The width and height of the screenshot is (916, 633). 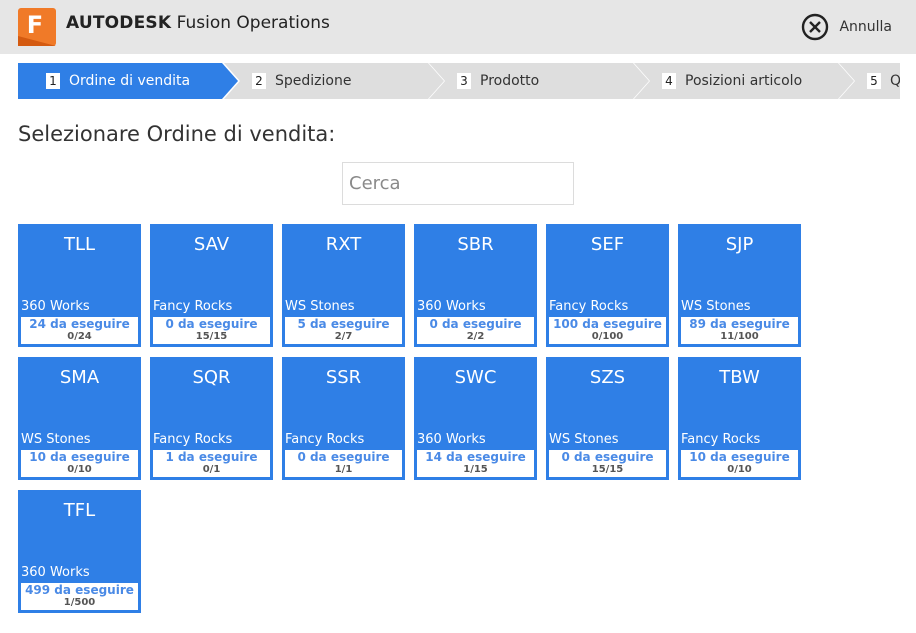 I want to click on step-item-positions: 4 Posizioni articolo, so click(x=744, y=81).